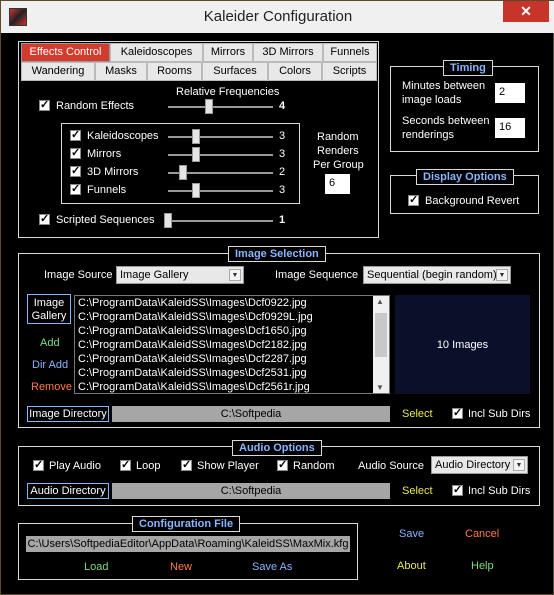  I want to click on image-sequence-select: Sequential (begin random) ▼, so click(437, 275).